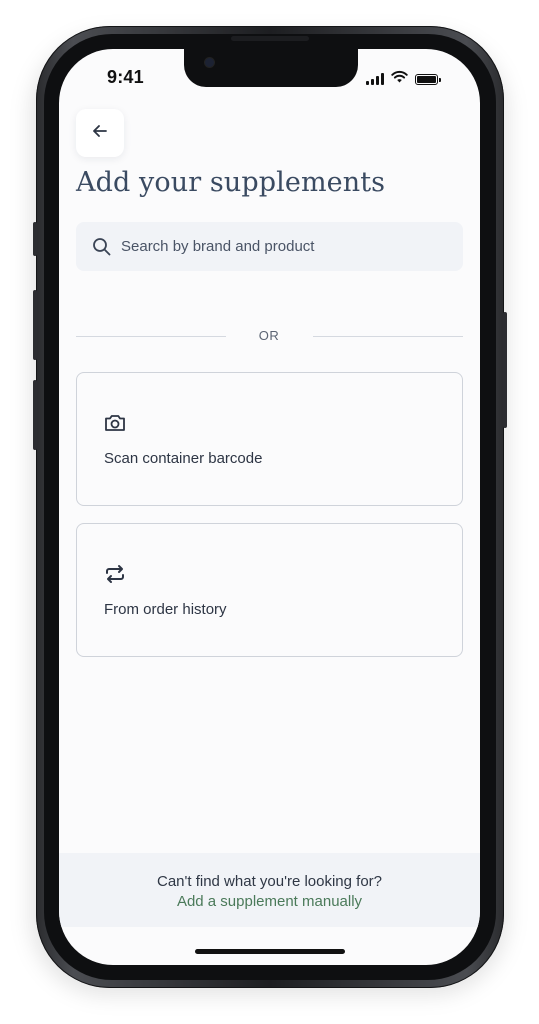 The height and width of the screenshot is (1024, 539). Describe the element at coordinates (115, 423) in the screenshot. I see `camera-icon` at that location.